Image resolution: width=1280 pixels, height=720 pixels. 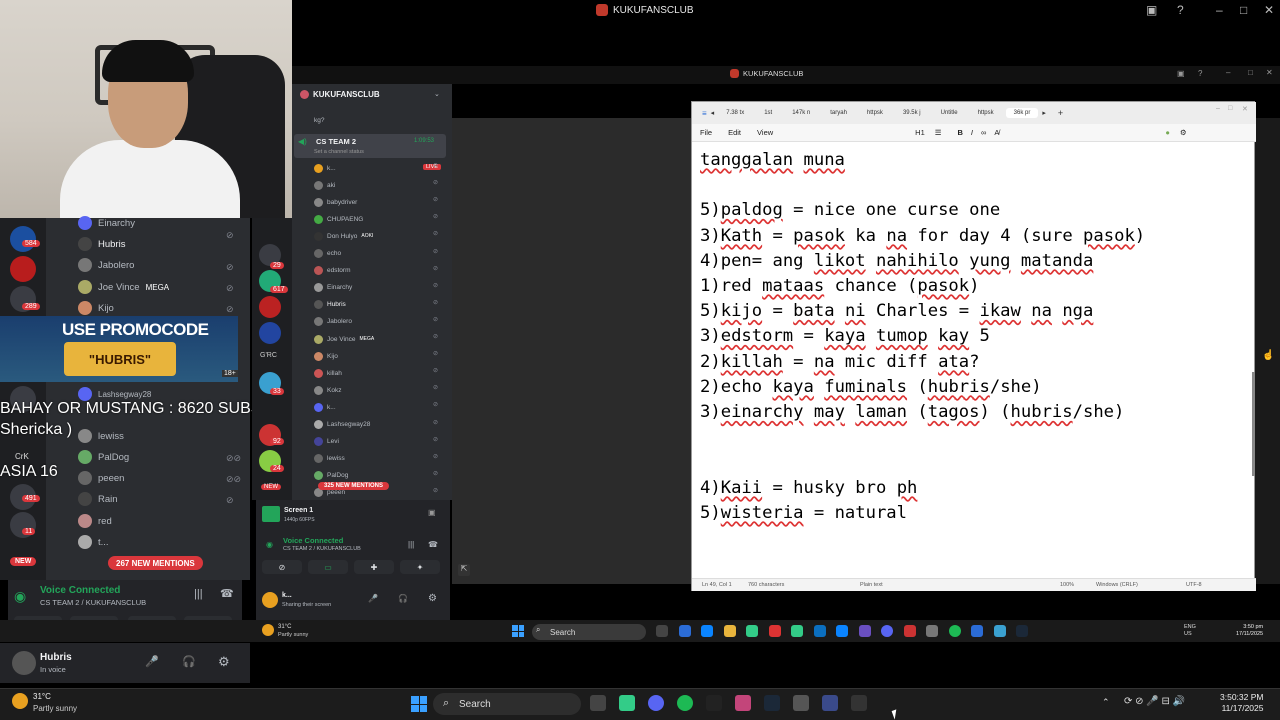 What do you see at coordinates (332, 271) in the screenshot?
I see `channel-member: edstorm` at bounding box center [332, 271].